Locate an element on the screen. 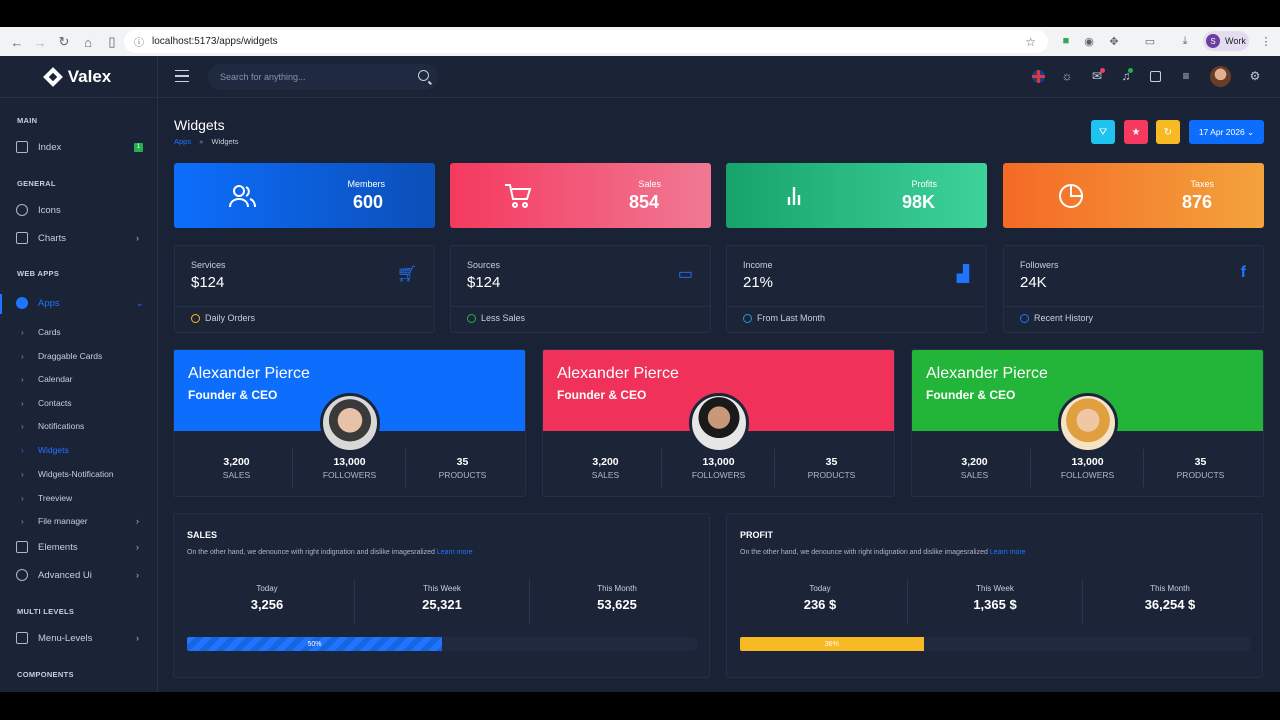 The height and width of the screenshot is (720, 1280). sidebar-item-label: Elements is located at coordinates (58, 547).